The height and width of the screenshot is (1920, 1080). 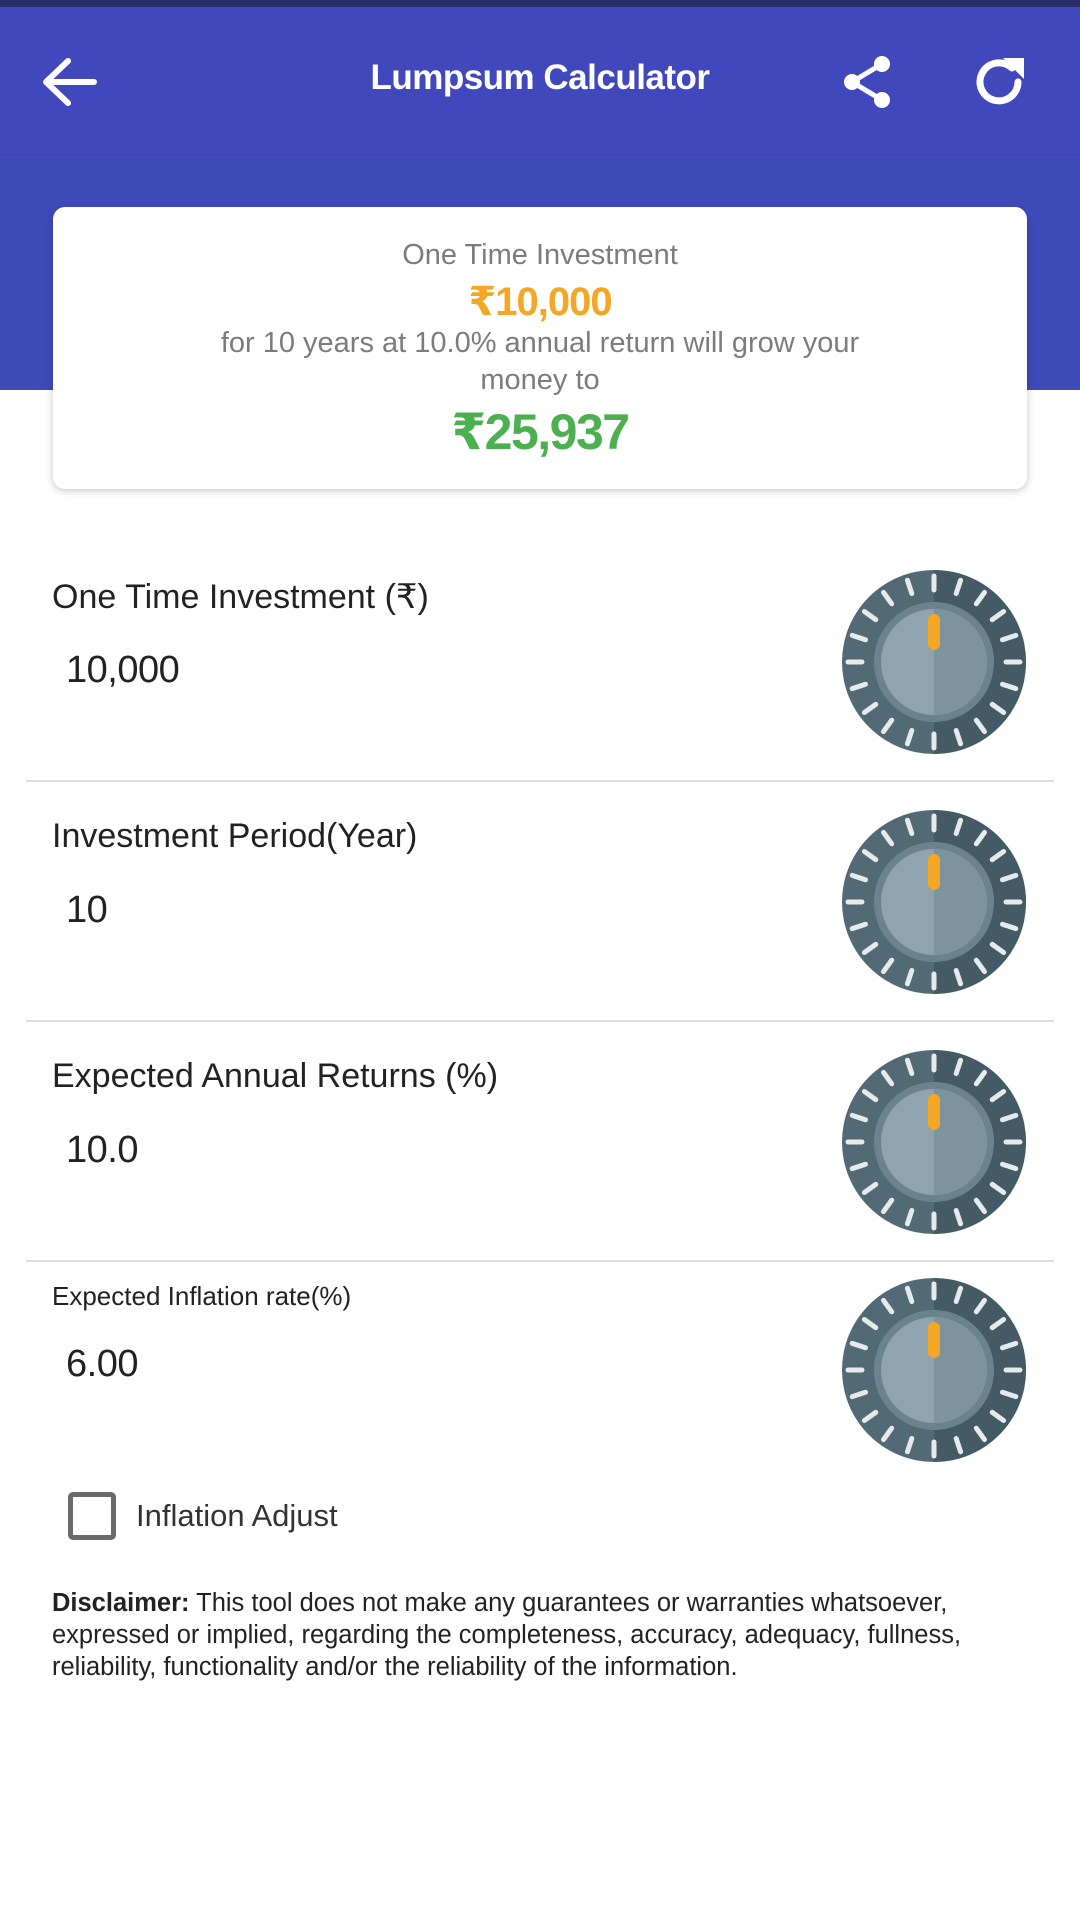 I want to click on status-strip, so click(x=540, y=3).